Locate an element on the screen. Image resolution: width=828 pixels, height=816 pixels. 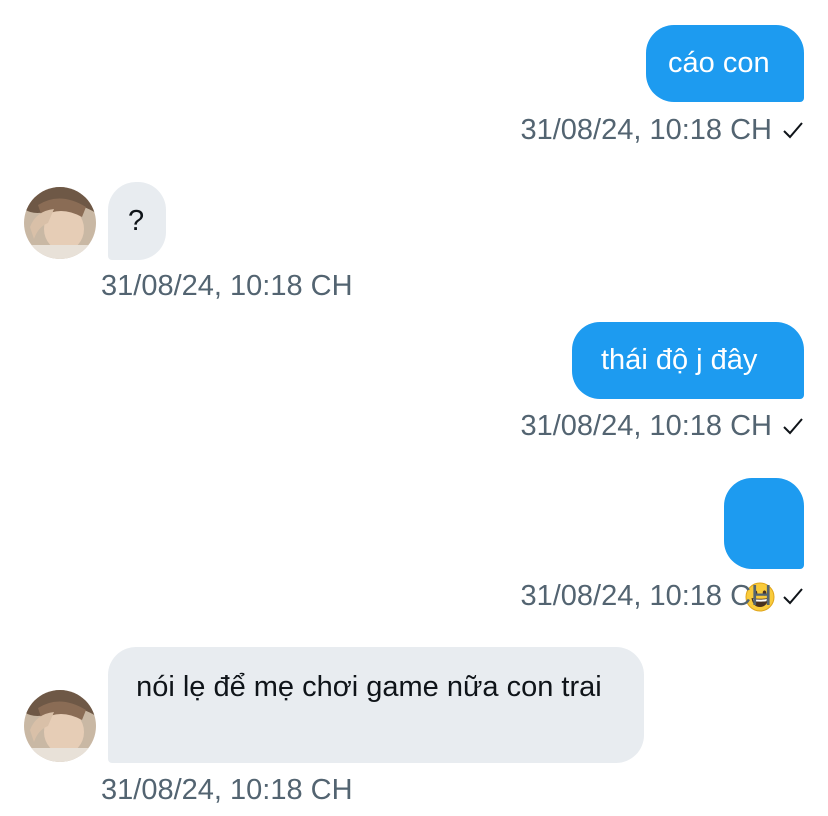
message-bubble: cáo con is located at coordinates (725, 63).